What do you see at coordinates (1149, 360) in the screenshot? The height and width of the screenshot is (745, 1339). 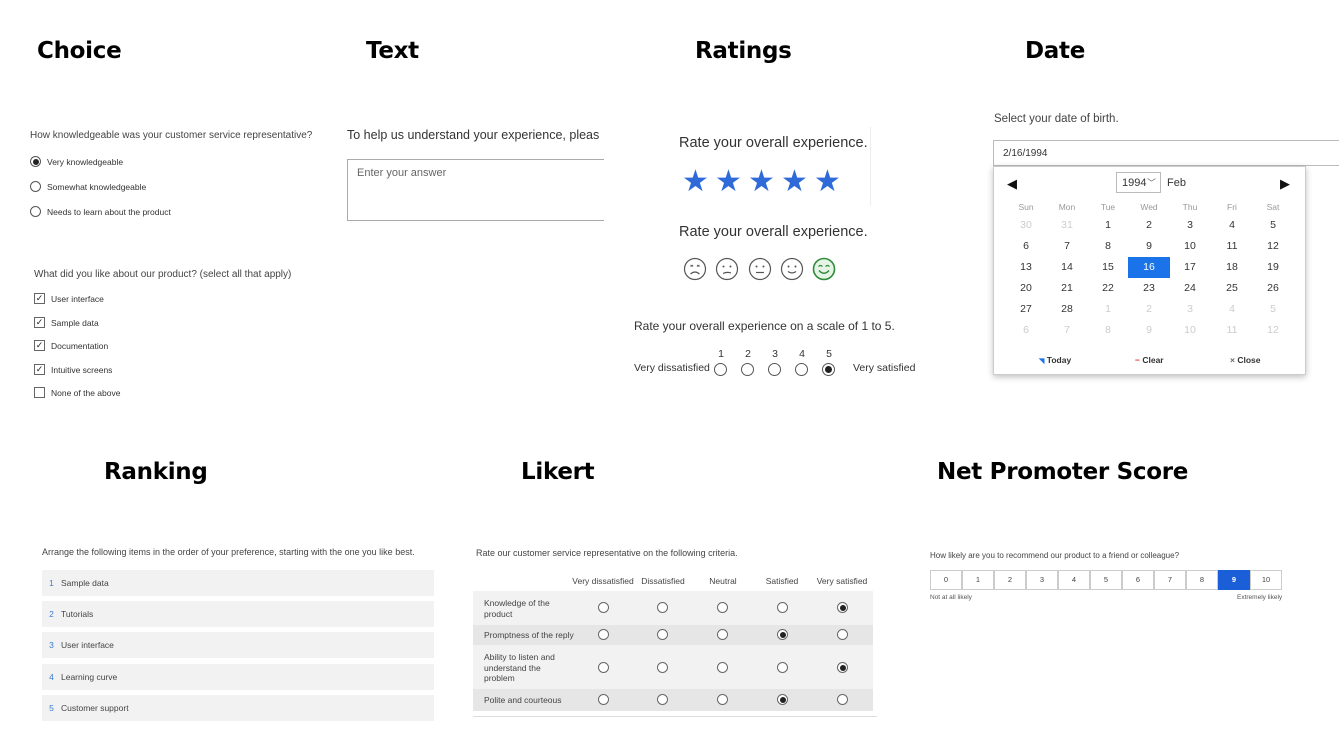 I see `clear-button: − Clear` at bounding box center [1149, 360].